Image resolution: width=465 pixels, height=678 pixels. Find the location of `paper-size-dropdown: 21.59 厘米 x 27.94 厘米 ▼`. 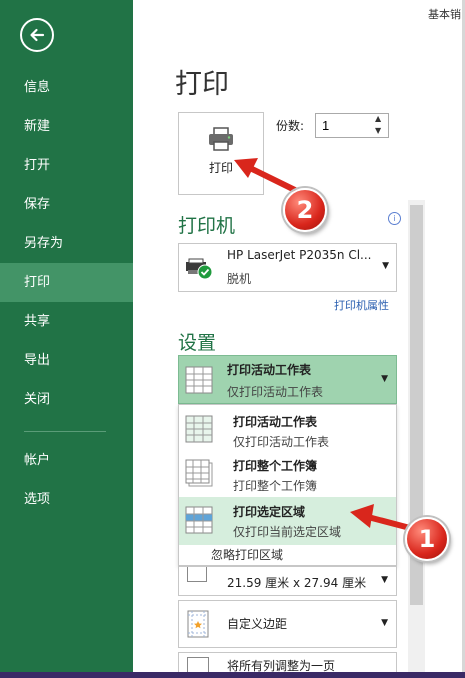

paper-size-dropdown: 21.59 厘米 x 27.94 厘米 ▼ is located at coordinates (287, 581).